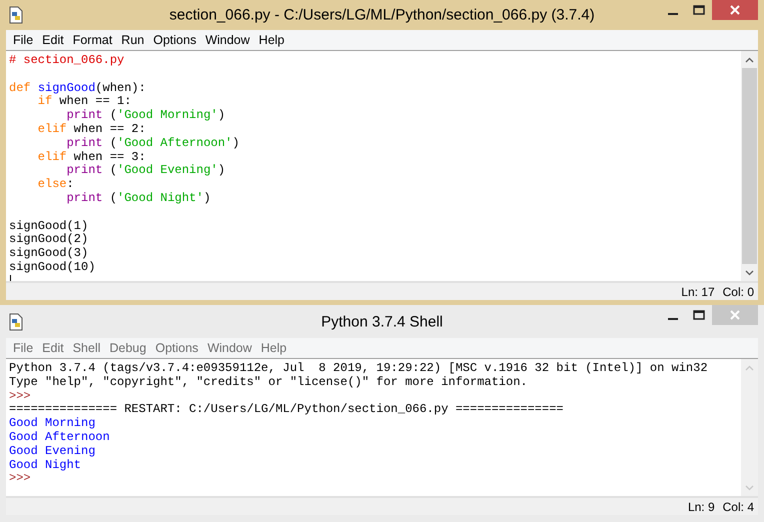 Image resolution: width=764 pixels, height=522 pixels. What do you see at coordinates (138, 199) in the screenshot?
I see `code-line: print ('Good Night')` at bounding box center [138, 199].